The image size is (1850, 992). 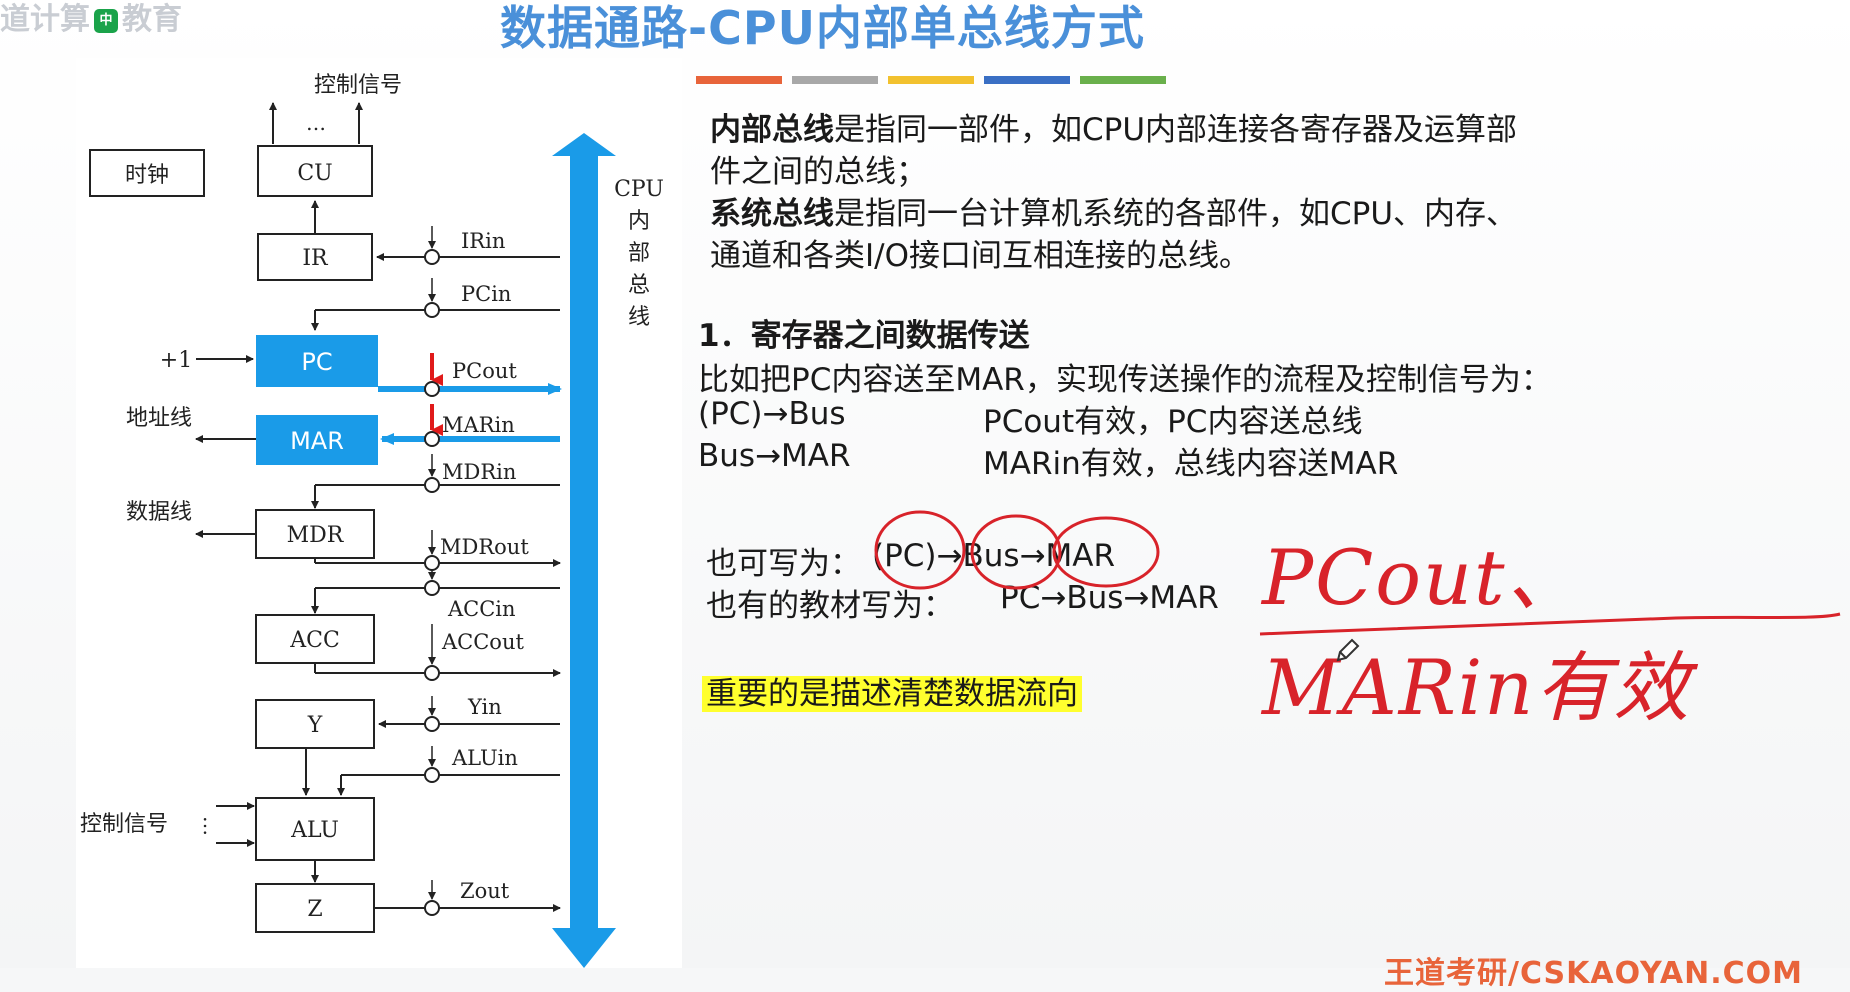 What do you see at coordinates (45, 19) in the screenshot?
I see `logo-text-left: 道计算` at bounding box center [45, 19].